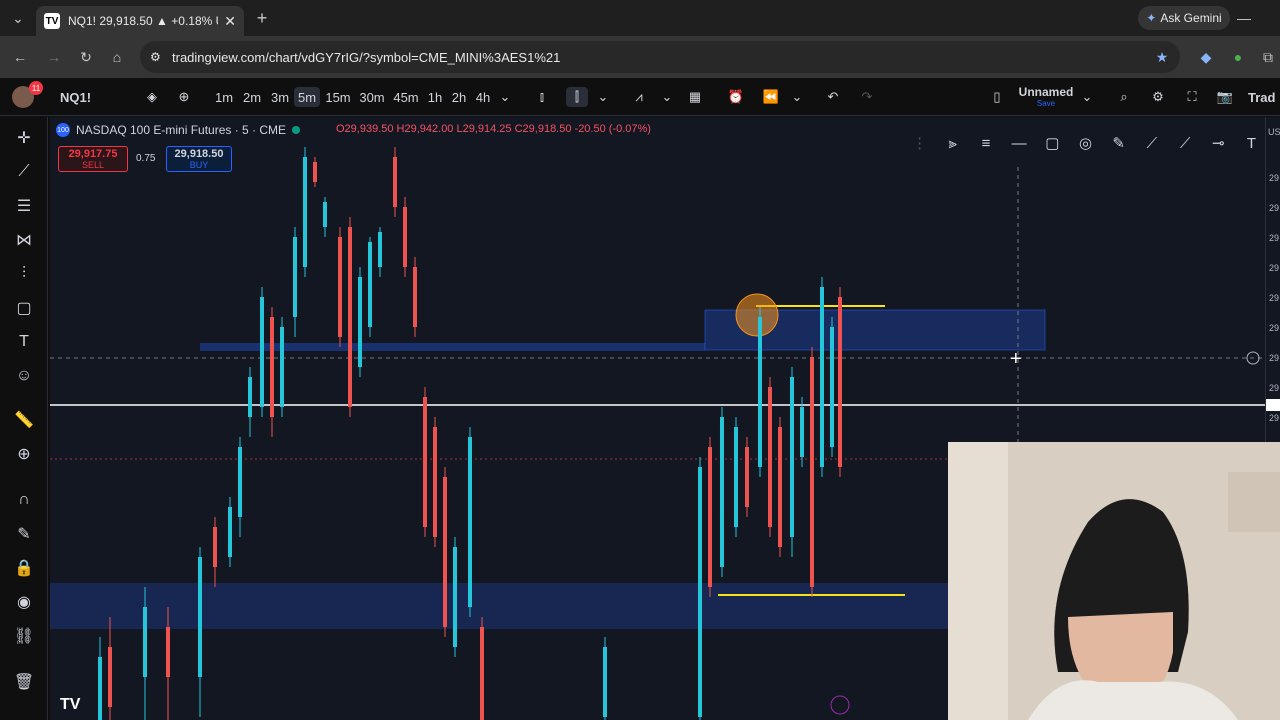 This screenshot has width=1280, height=720. What do you see at coordinates (24, 420) in the screenshot?
I see `ruler-icon: 📏` at bounding box center [24, 420].